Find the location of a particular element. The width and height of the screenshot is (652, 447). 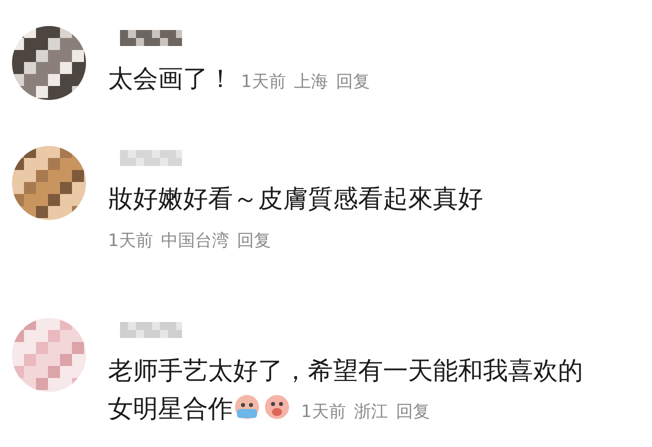

comment-text: 老师手艺太好了，希望有一天能和我喜欢的 is located at coordinates (345, 370).